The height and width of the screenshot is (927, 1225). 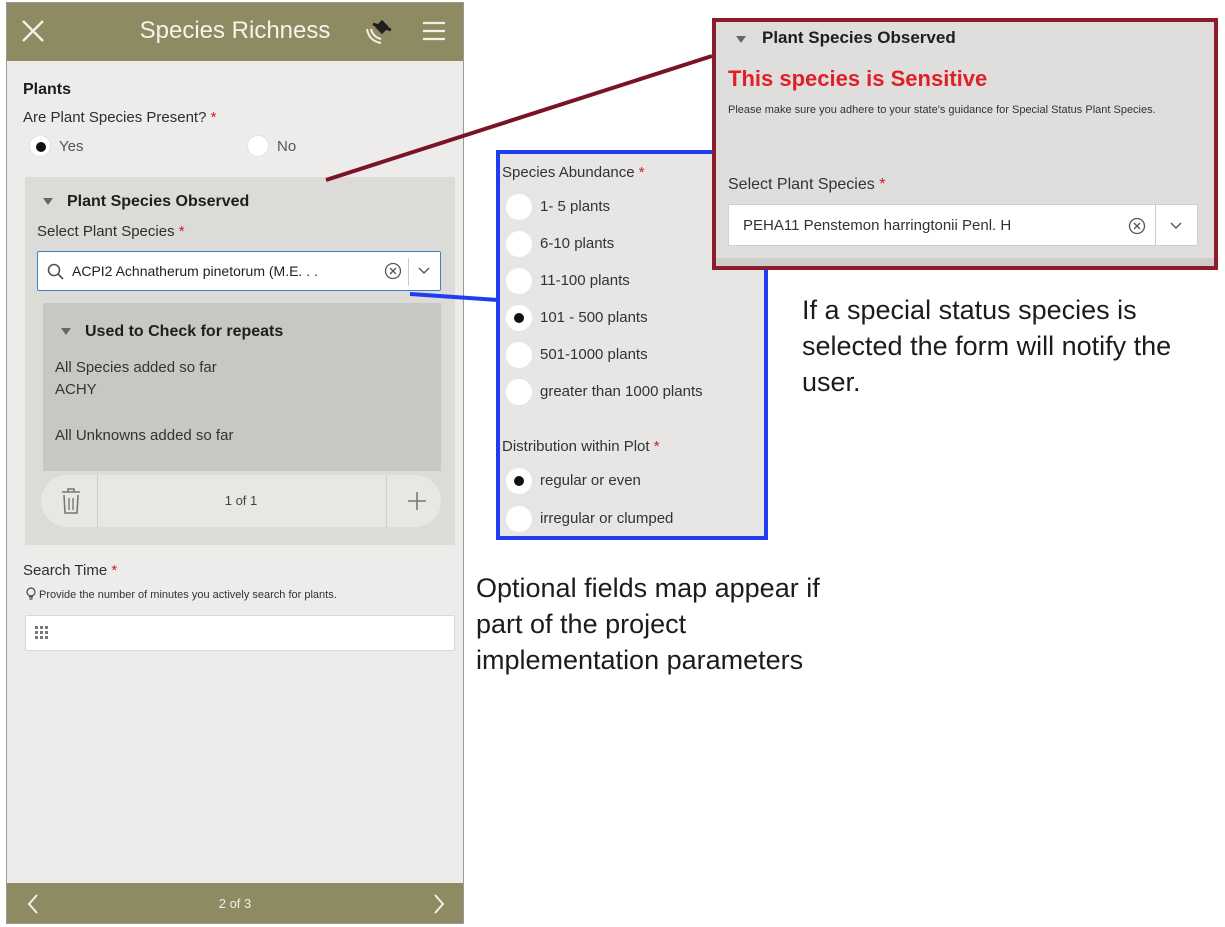 I want to click on abundance-option-label: 1- 5 plants, so click(x=575, y=206).